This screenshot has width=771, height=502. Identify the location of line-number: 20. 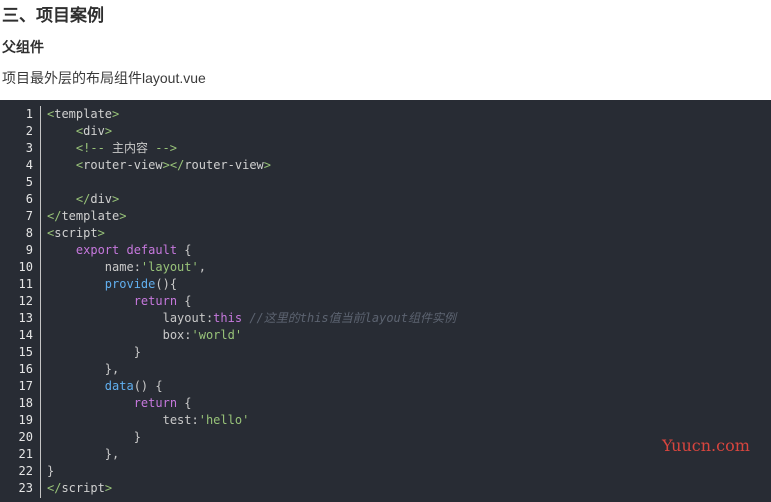
(25, 437).